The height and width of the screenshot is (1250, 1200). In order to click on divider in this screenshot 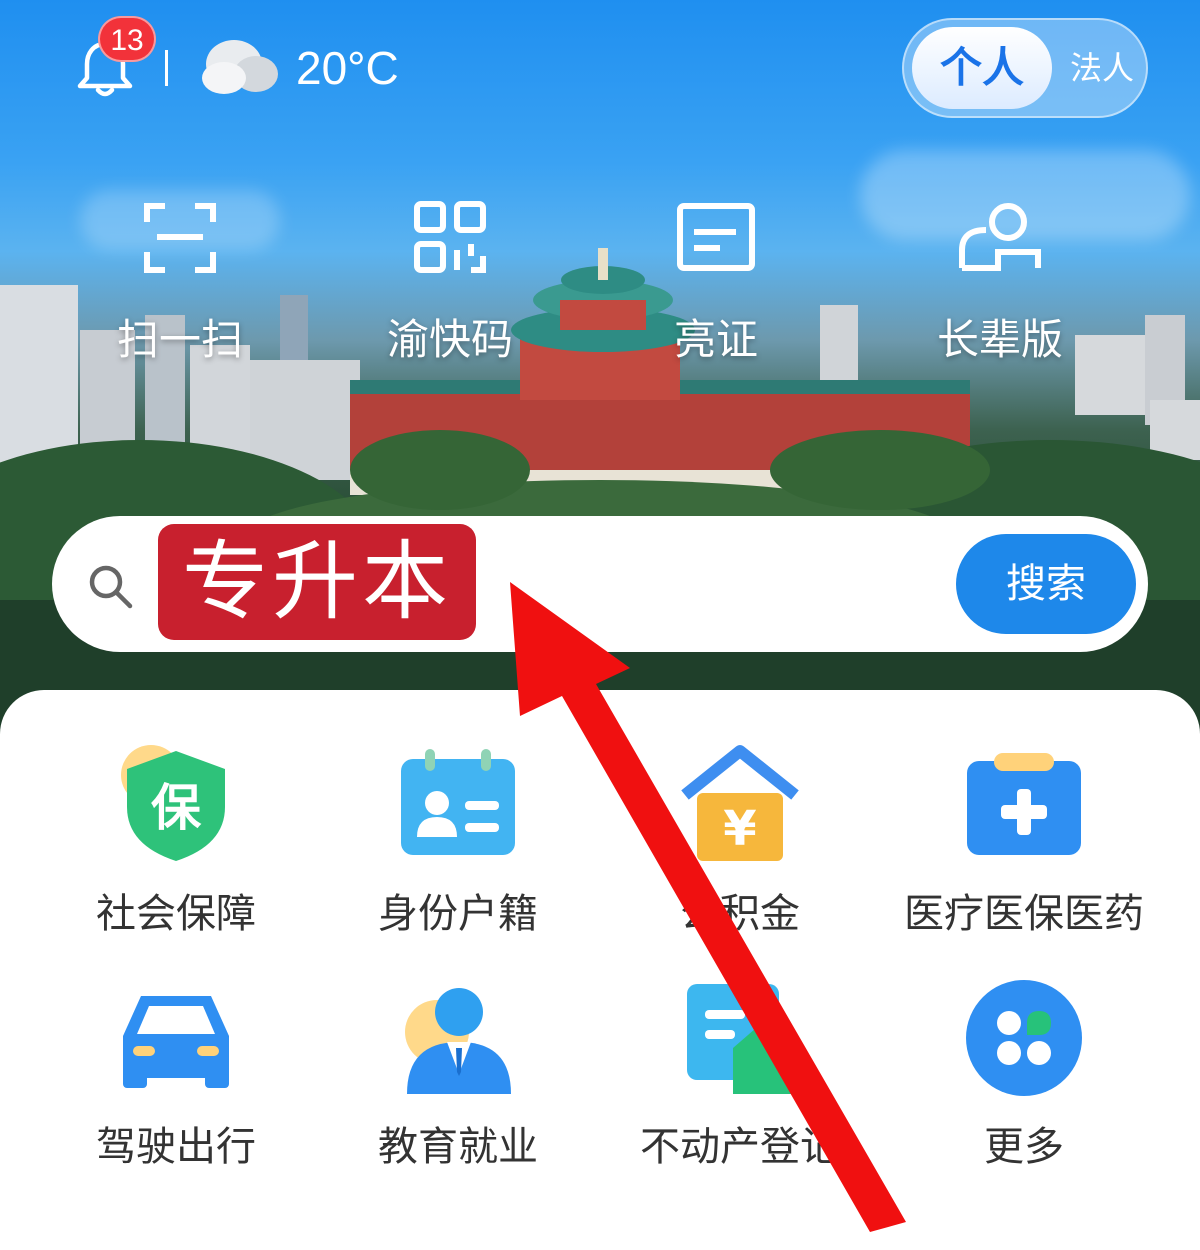, I will do `click(166, 68)`.